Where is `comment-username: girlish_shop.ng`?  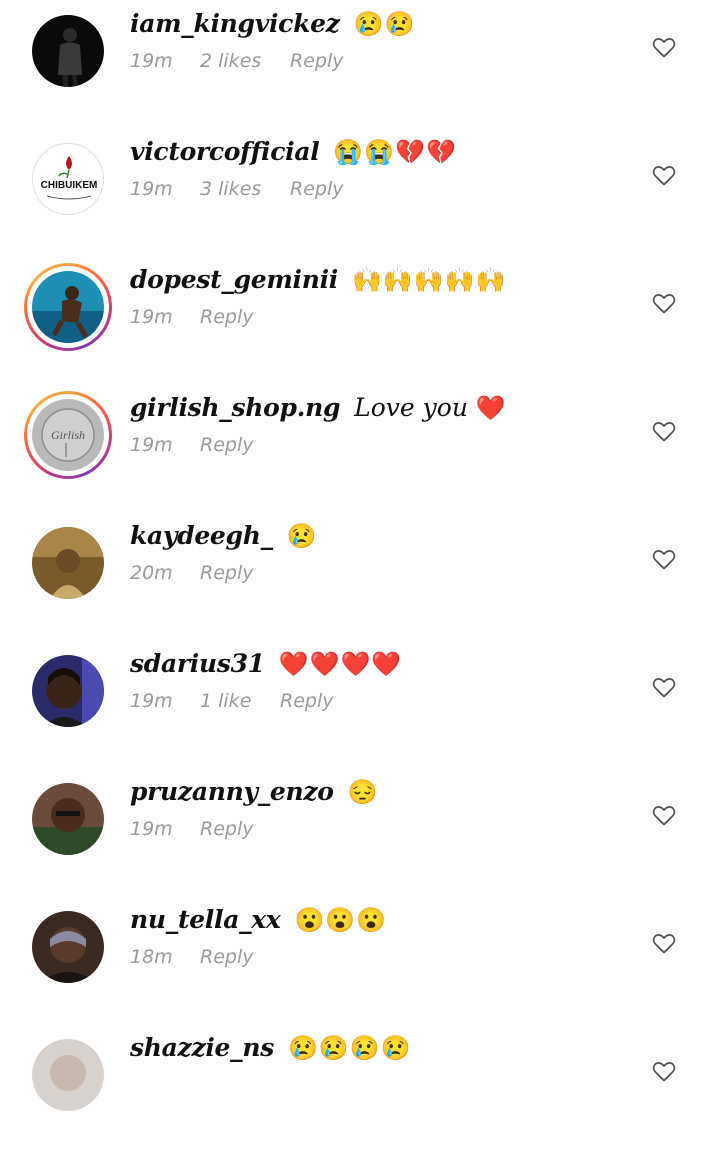 comment-username: girlish_shop.ng is located at coordinates (235, 407).